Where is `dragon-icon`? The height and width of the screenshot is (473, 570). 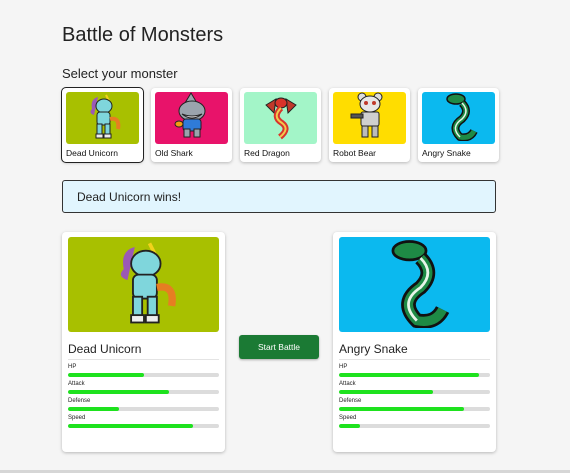
dragon-icon is located at coordinates (281, 118).